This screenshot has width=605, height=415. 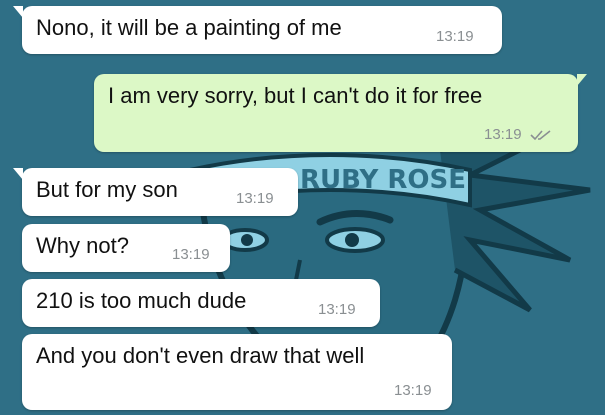 What do you see at coordinates (540, 135) in the screenshot?
I see `double-check-icon` at bounding box center [540, 135].